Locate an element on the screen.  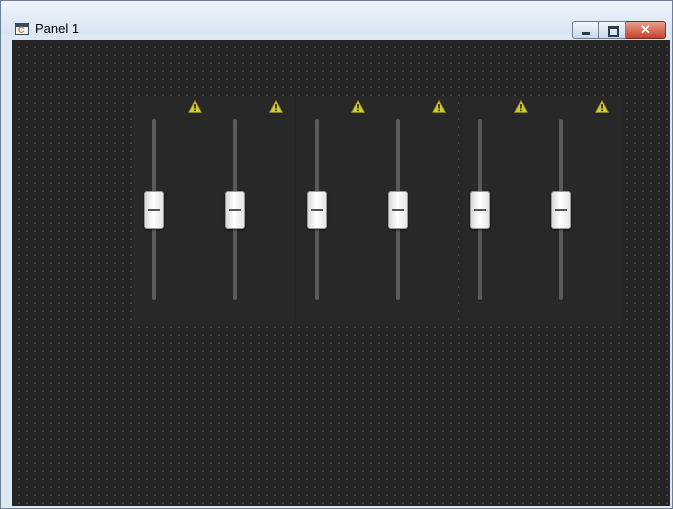
app-icon-letter: C is located at coordinates (21, 30).